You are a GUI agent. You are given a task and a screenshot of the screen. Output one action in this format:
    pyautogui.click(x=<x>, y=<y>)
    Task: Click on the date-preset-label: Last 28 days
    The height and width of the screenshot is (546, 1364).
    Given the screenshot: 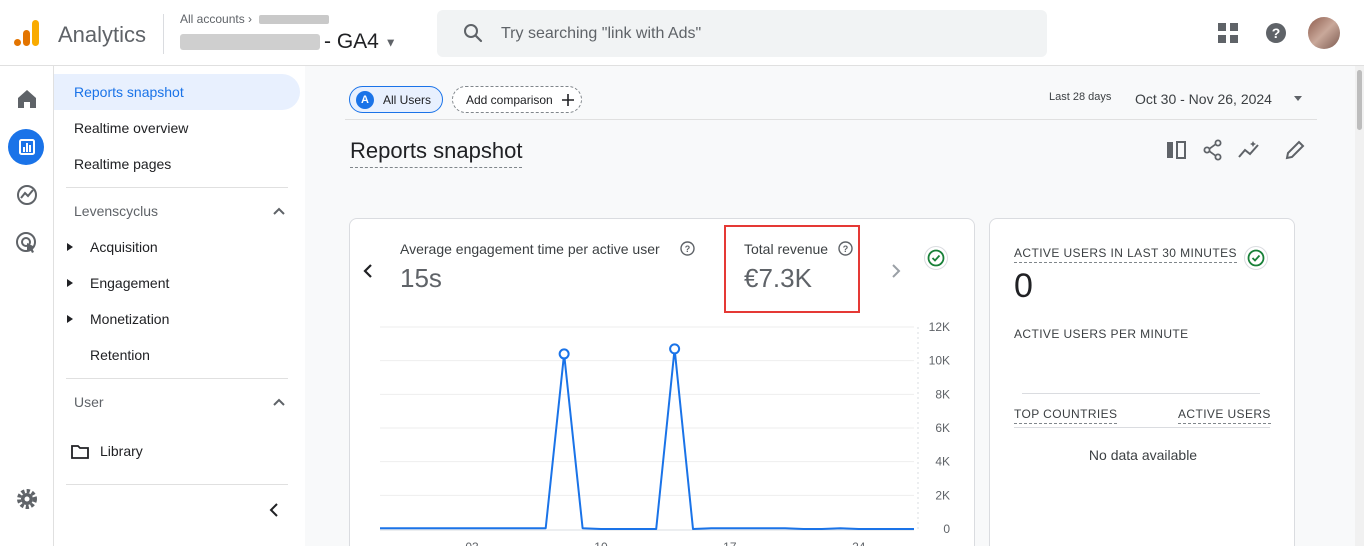 What is the action you would take?
    pyautogui.click(x=1080, y=97)
    